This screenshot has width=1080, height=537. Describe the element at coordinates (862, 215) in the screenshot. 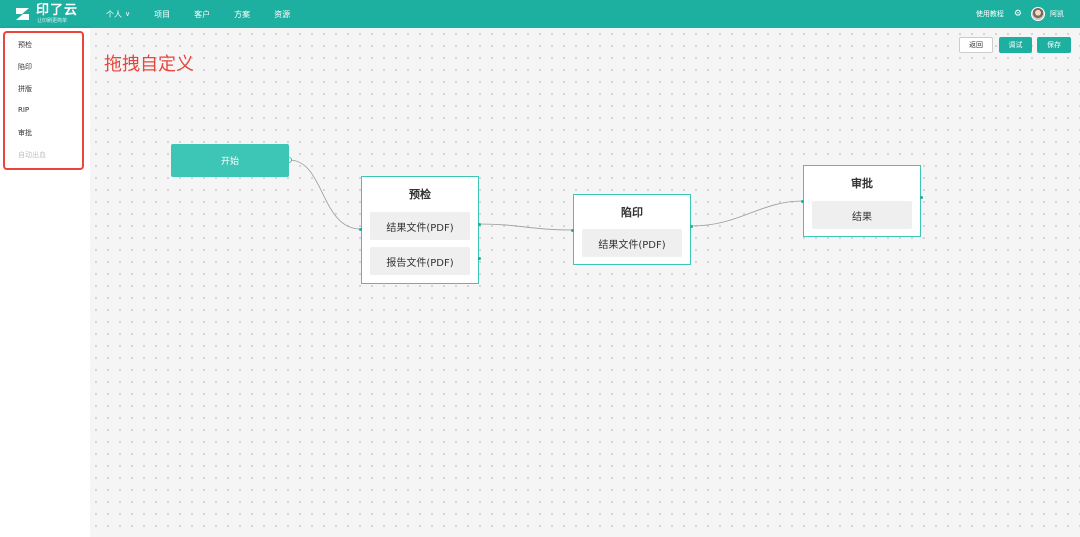

I see `port-result: 结果` at that location.